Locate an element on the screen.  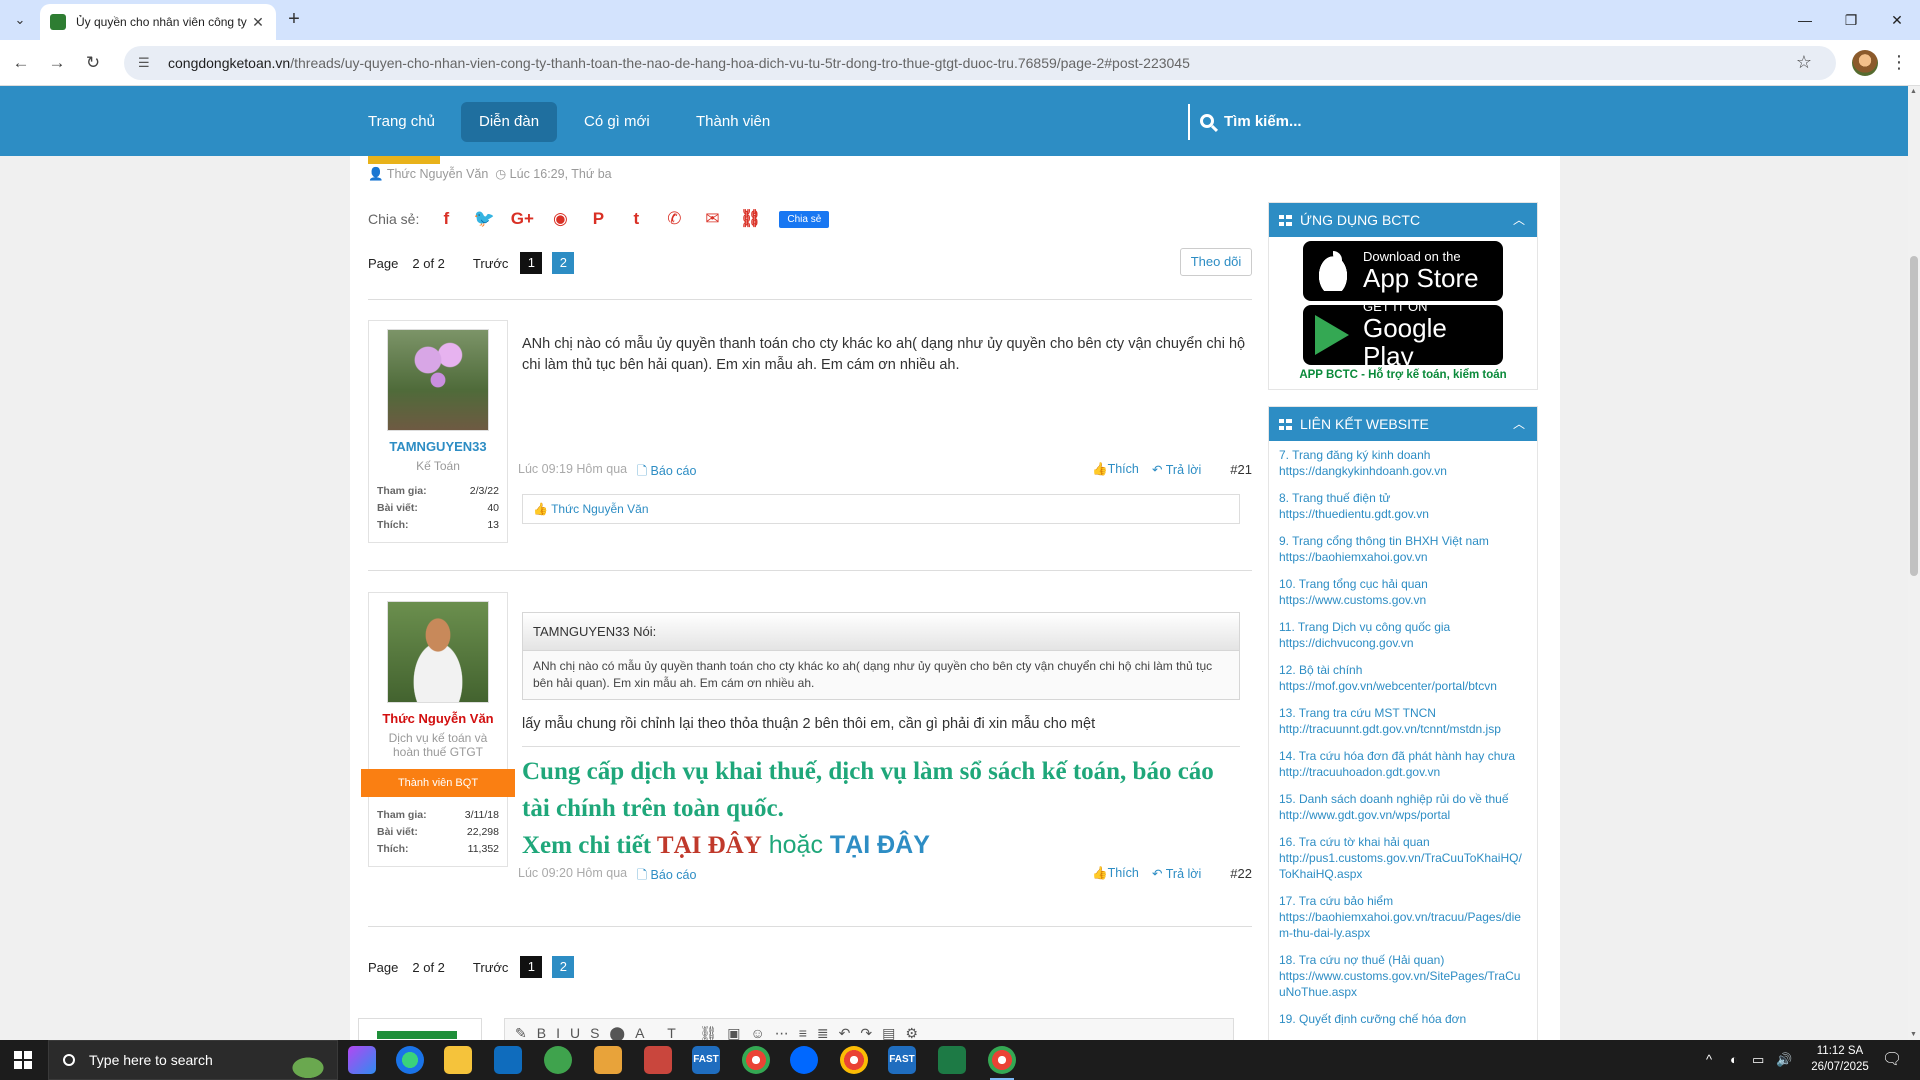
nav-whats-new: Có gì mới is located at coordinates (617, 122).